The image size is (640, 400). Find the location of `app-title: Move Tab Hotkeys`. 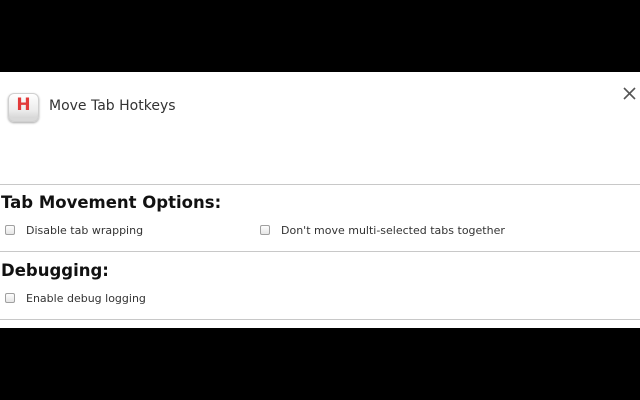

app-title: Move Tab Hotkeys is located at coordinates (112, 106).